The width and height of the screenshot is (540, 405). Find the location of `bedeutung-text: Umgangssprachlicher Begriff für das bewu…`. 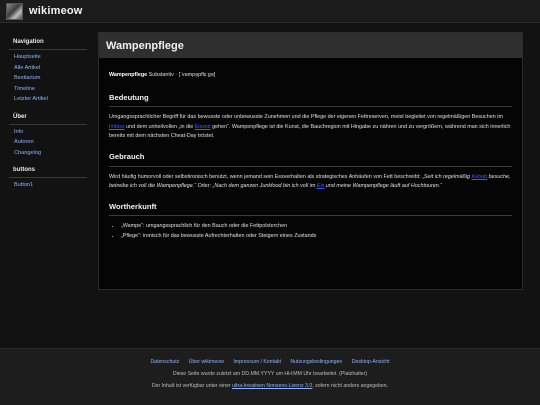

bedeutung-text: Umgangssprachlicher Begriff für das bewu… is located at coordinates (310, 127).